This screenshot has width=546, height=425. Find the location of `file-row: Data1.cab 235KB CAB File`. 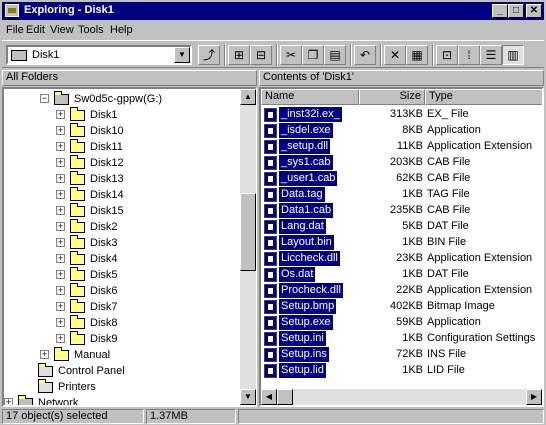

file-row: Data1.cab 235KB CAB File is located at coordinates (396, 211).